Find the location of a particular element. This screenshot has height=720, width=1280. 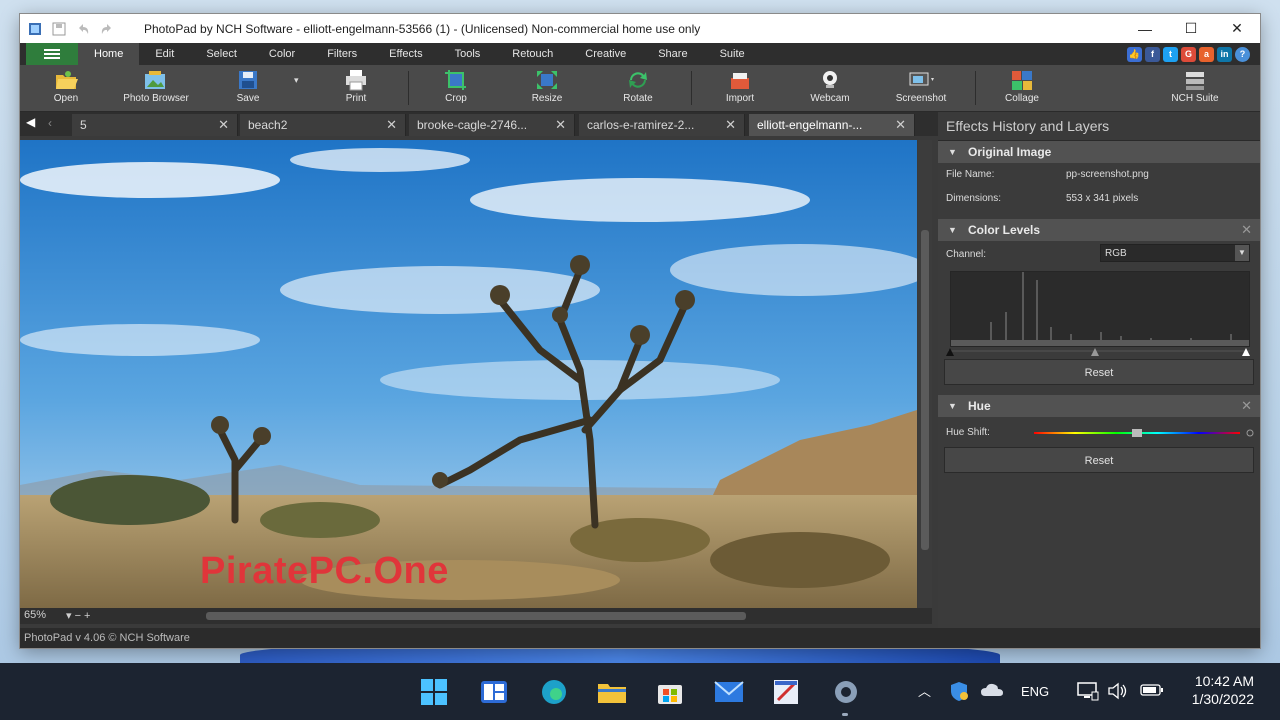

crop-button: Crop is located at coordinates (456, 85).